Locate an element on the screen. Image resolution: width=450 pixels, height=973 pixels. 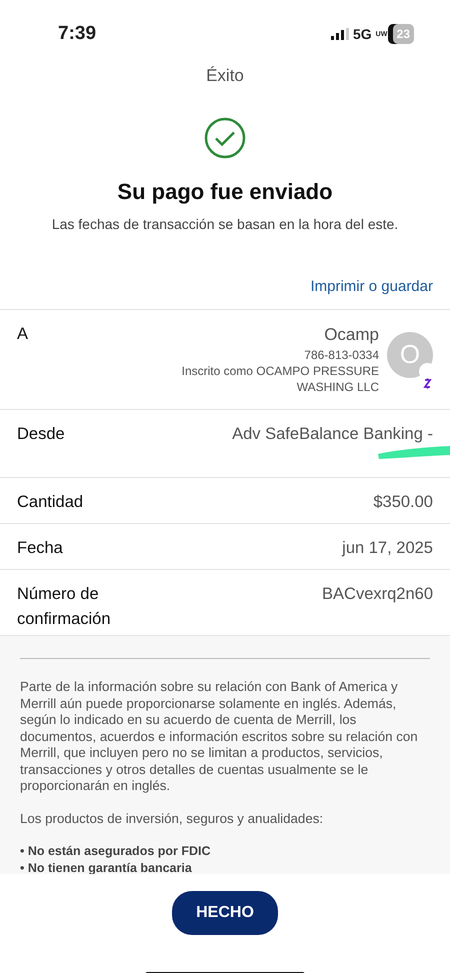
network-label: 5G is located at coordinates (362, 34).